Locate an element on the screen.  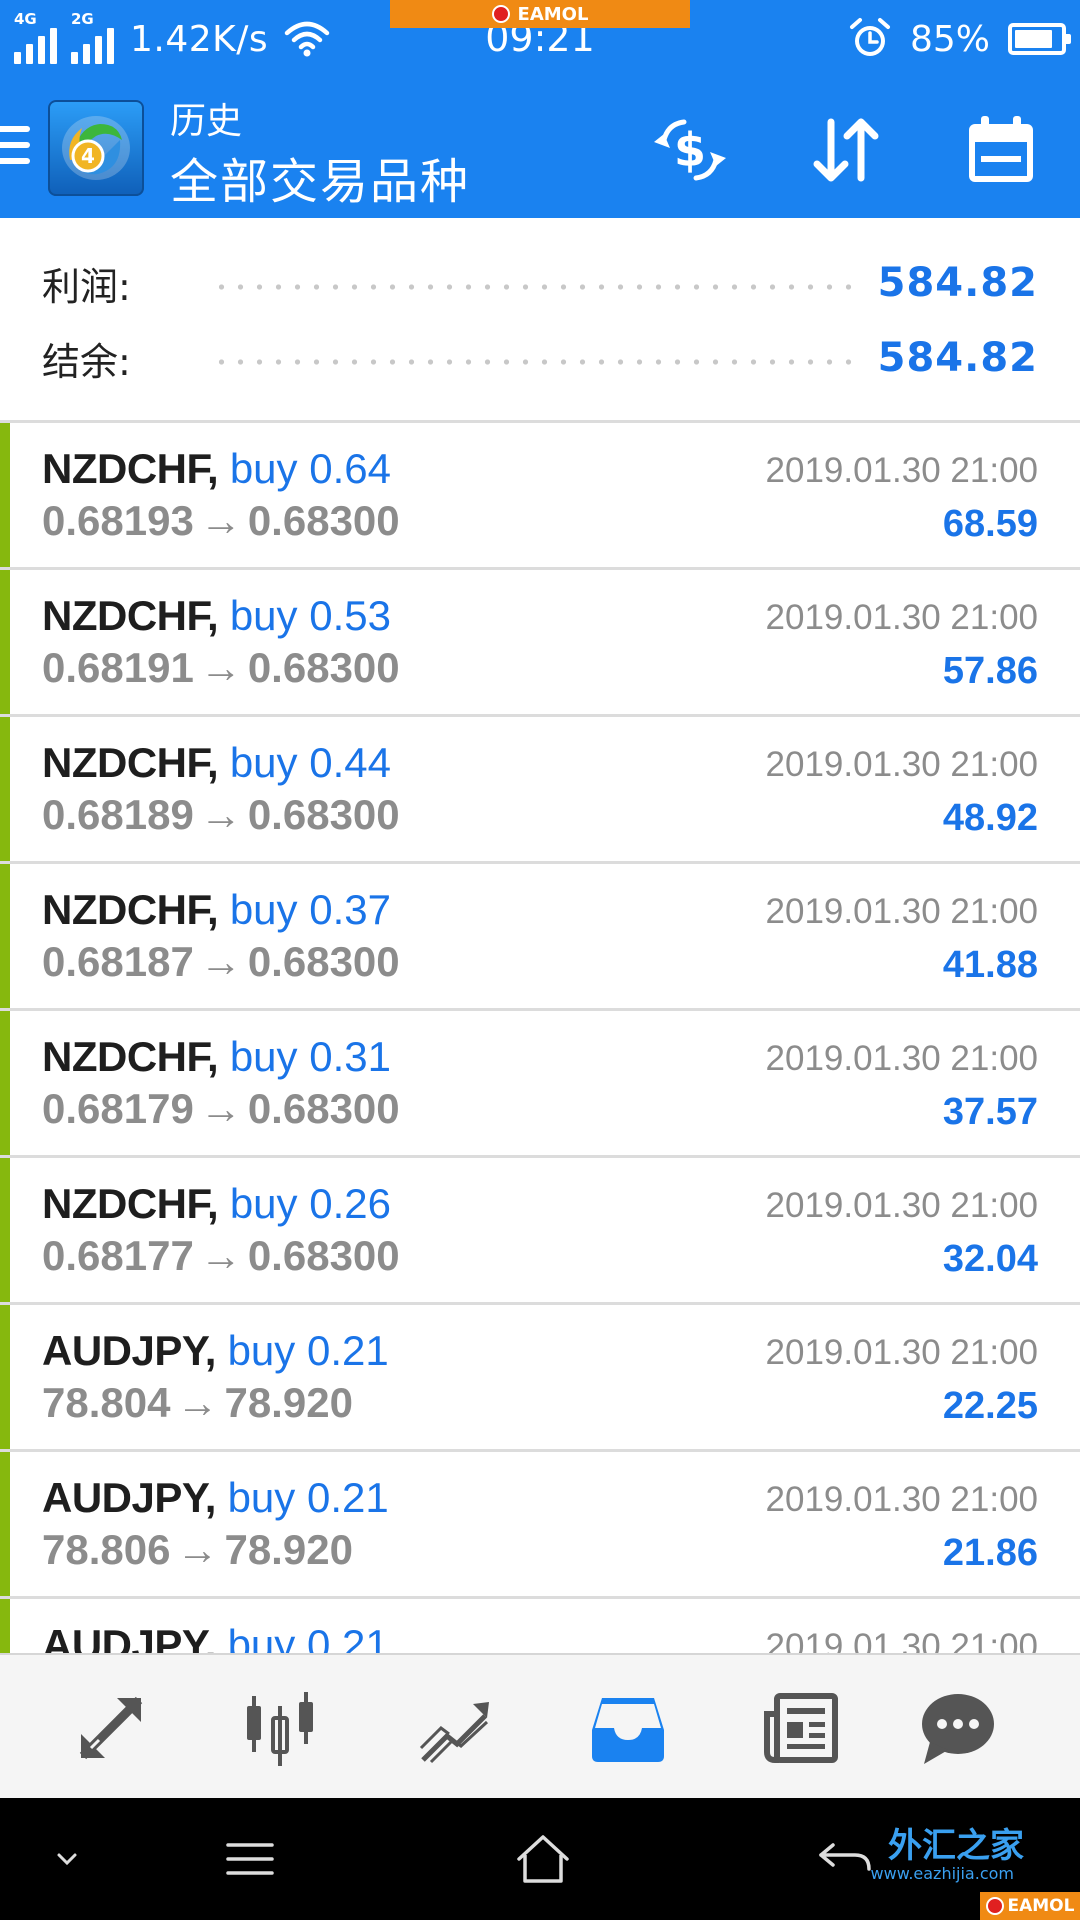
nav-trade is located at coordinates (111, 1727).